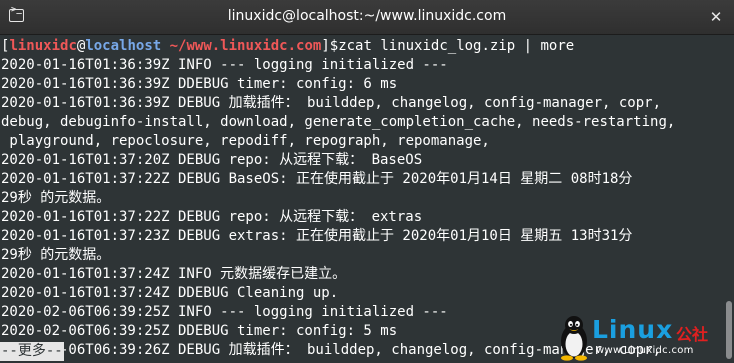 This screenshot has height=363, width=734. I want to click on prompt-path: ~/www.linuxidc.com, so click(241, 46).